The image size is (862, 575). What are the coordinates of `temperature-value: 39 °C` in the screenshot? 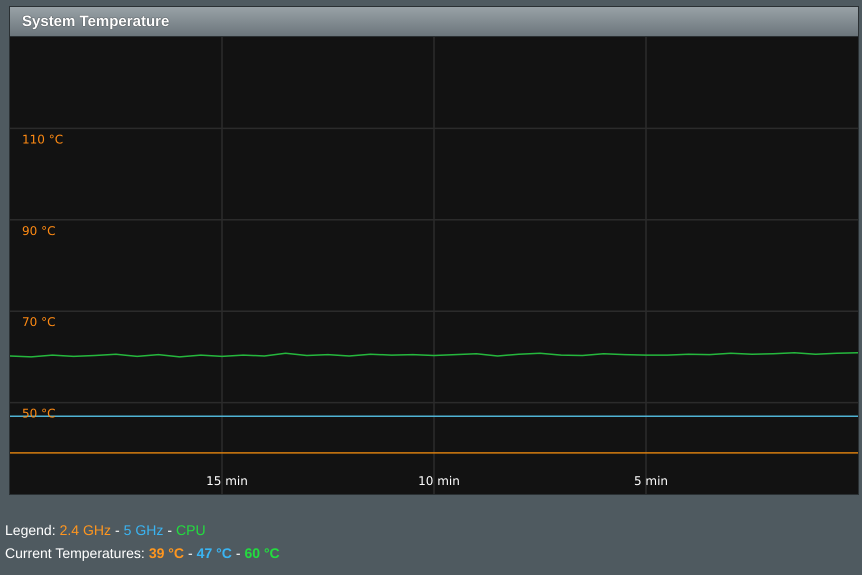 It's located at (166, 553).